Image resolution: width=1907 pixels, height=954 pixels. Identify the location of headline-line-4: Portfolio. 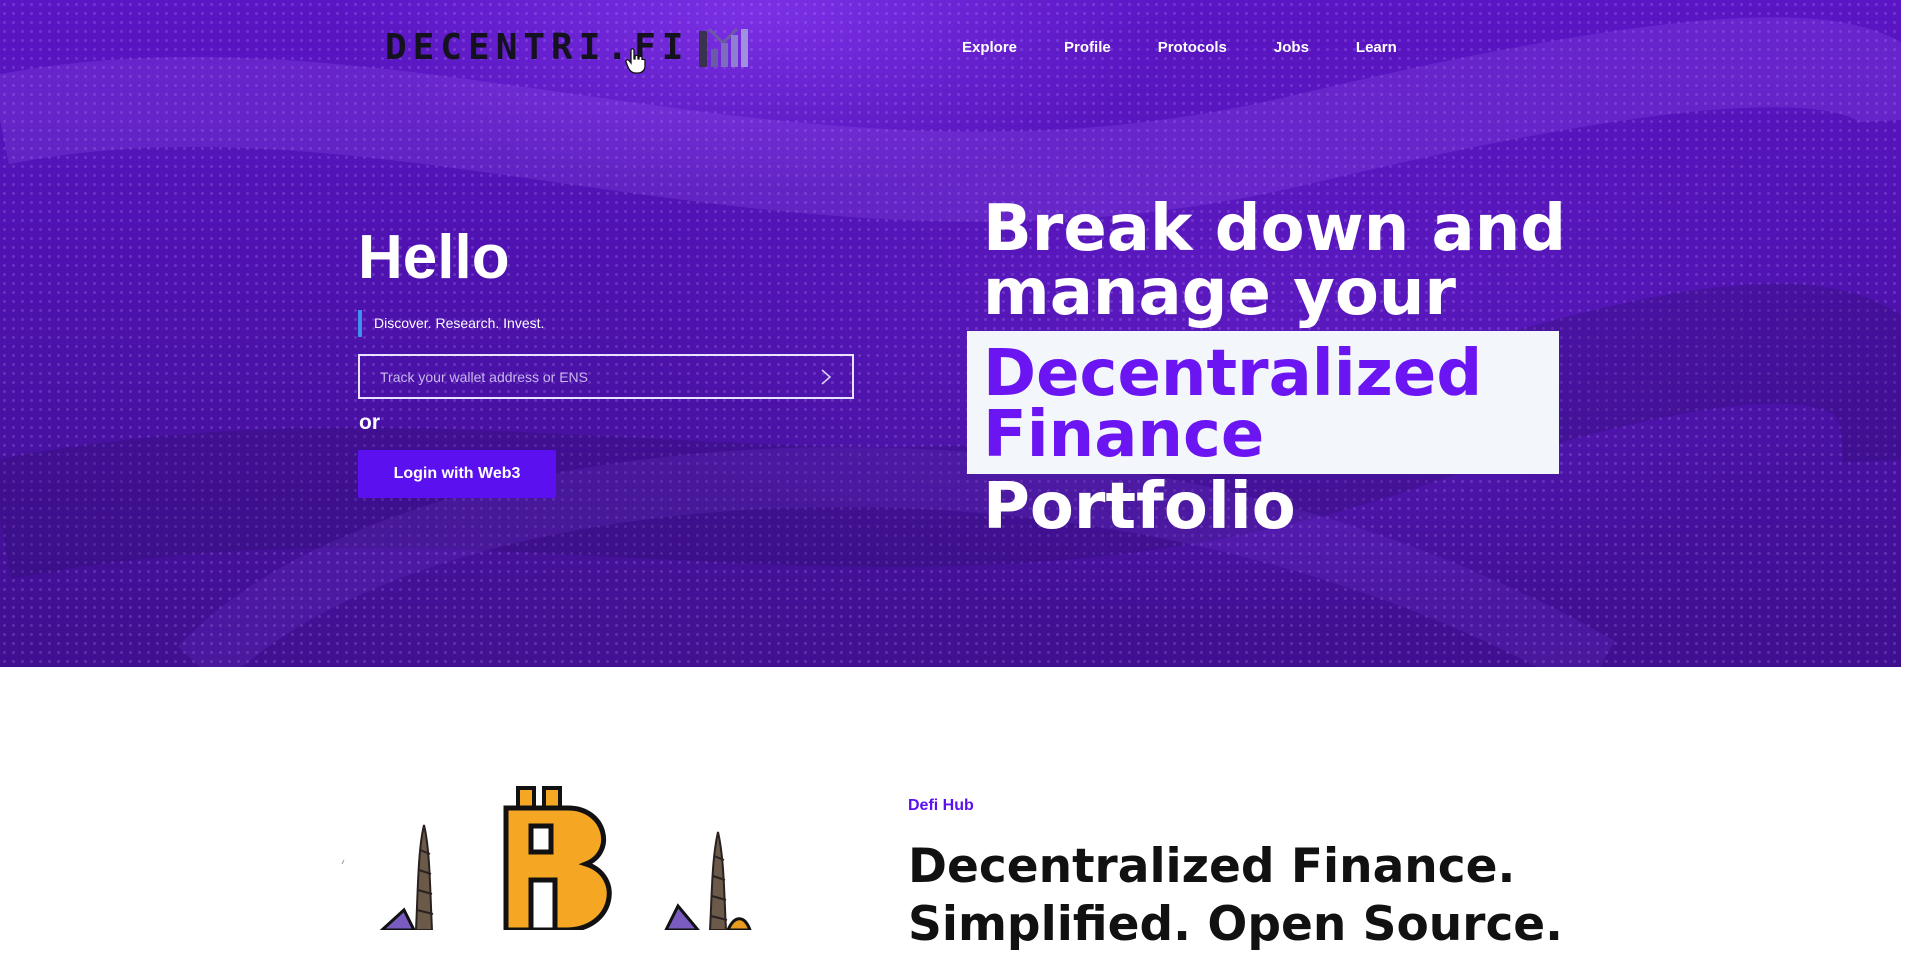
(1139, 507).